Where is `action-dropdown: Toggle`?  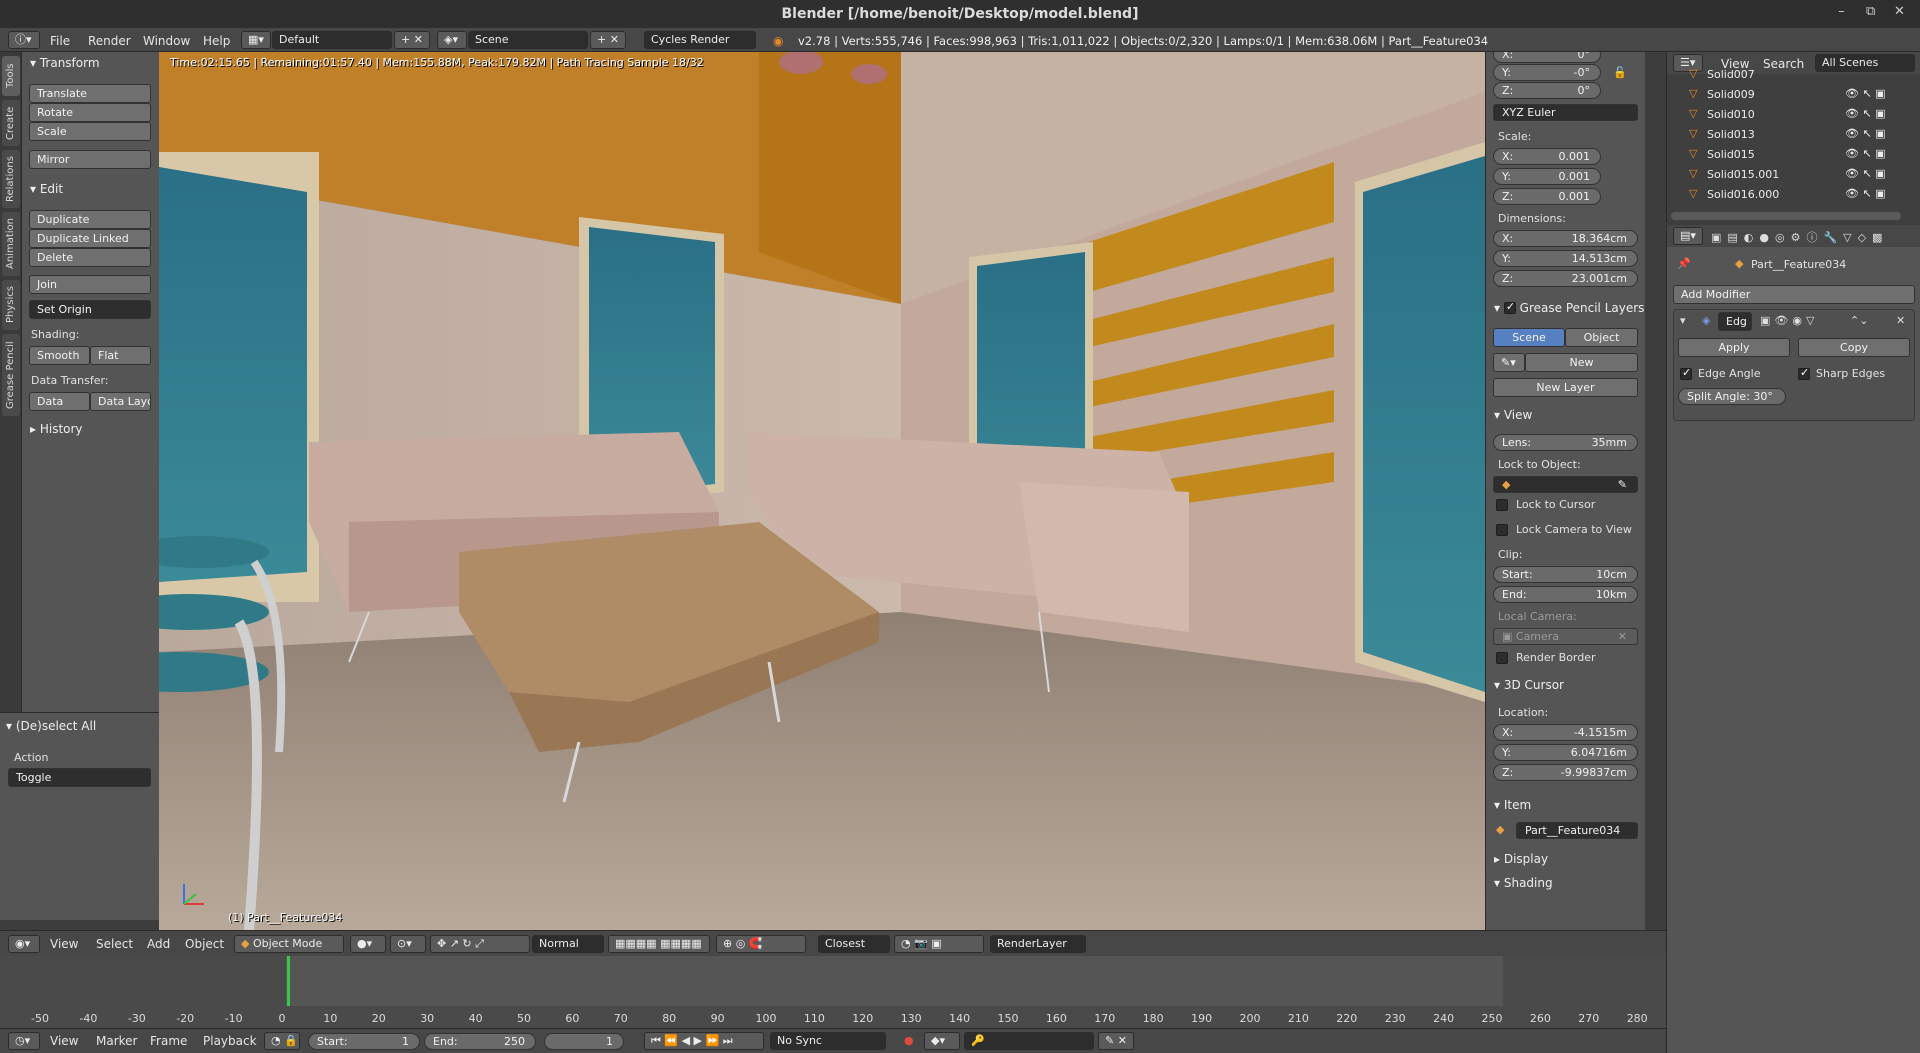 action-dropdown: Toggle is located at coordinates (79, 777).